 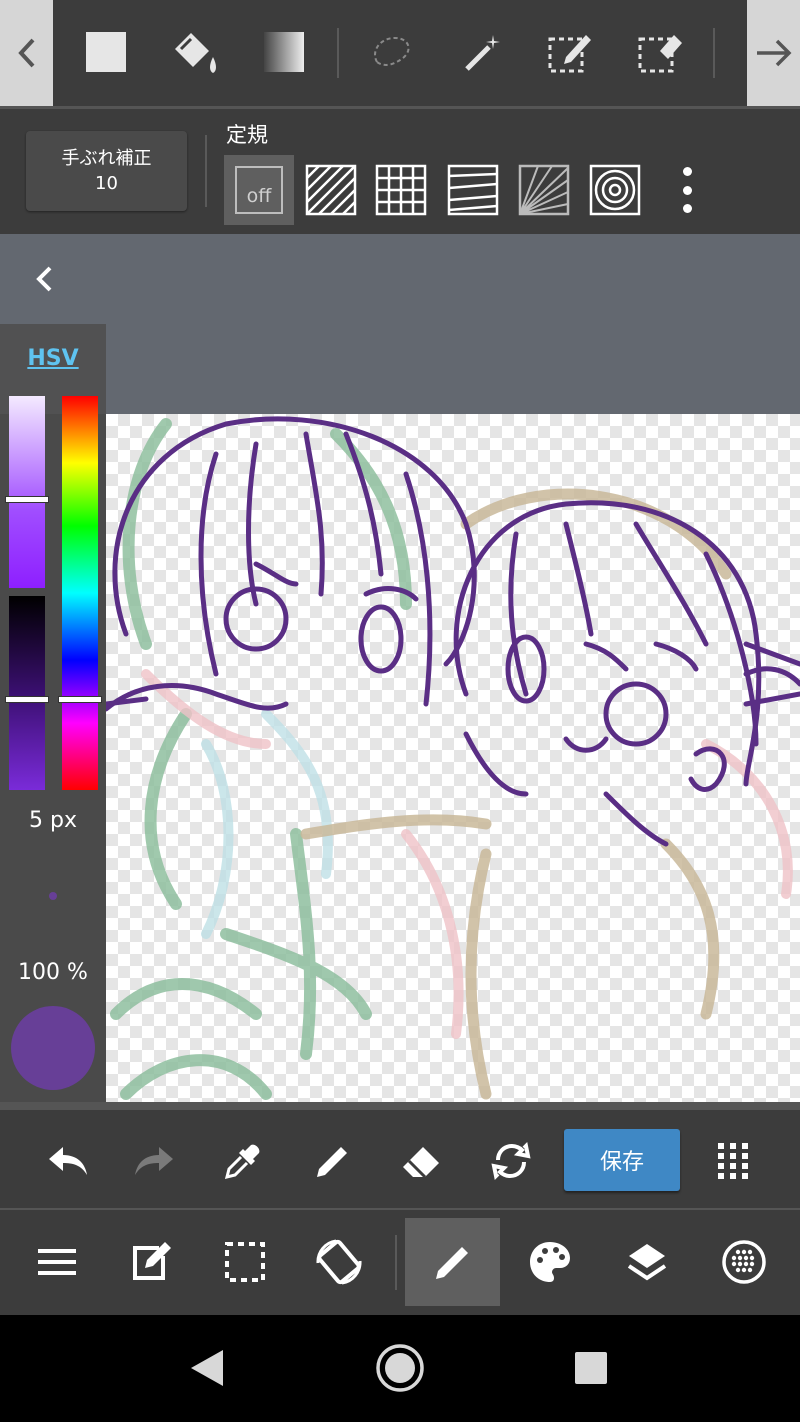 I want to click on arrow-right-icon, so click(x=773, y=53).